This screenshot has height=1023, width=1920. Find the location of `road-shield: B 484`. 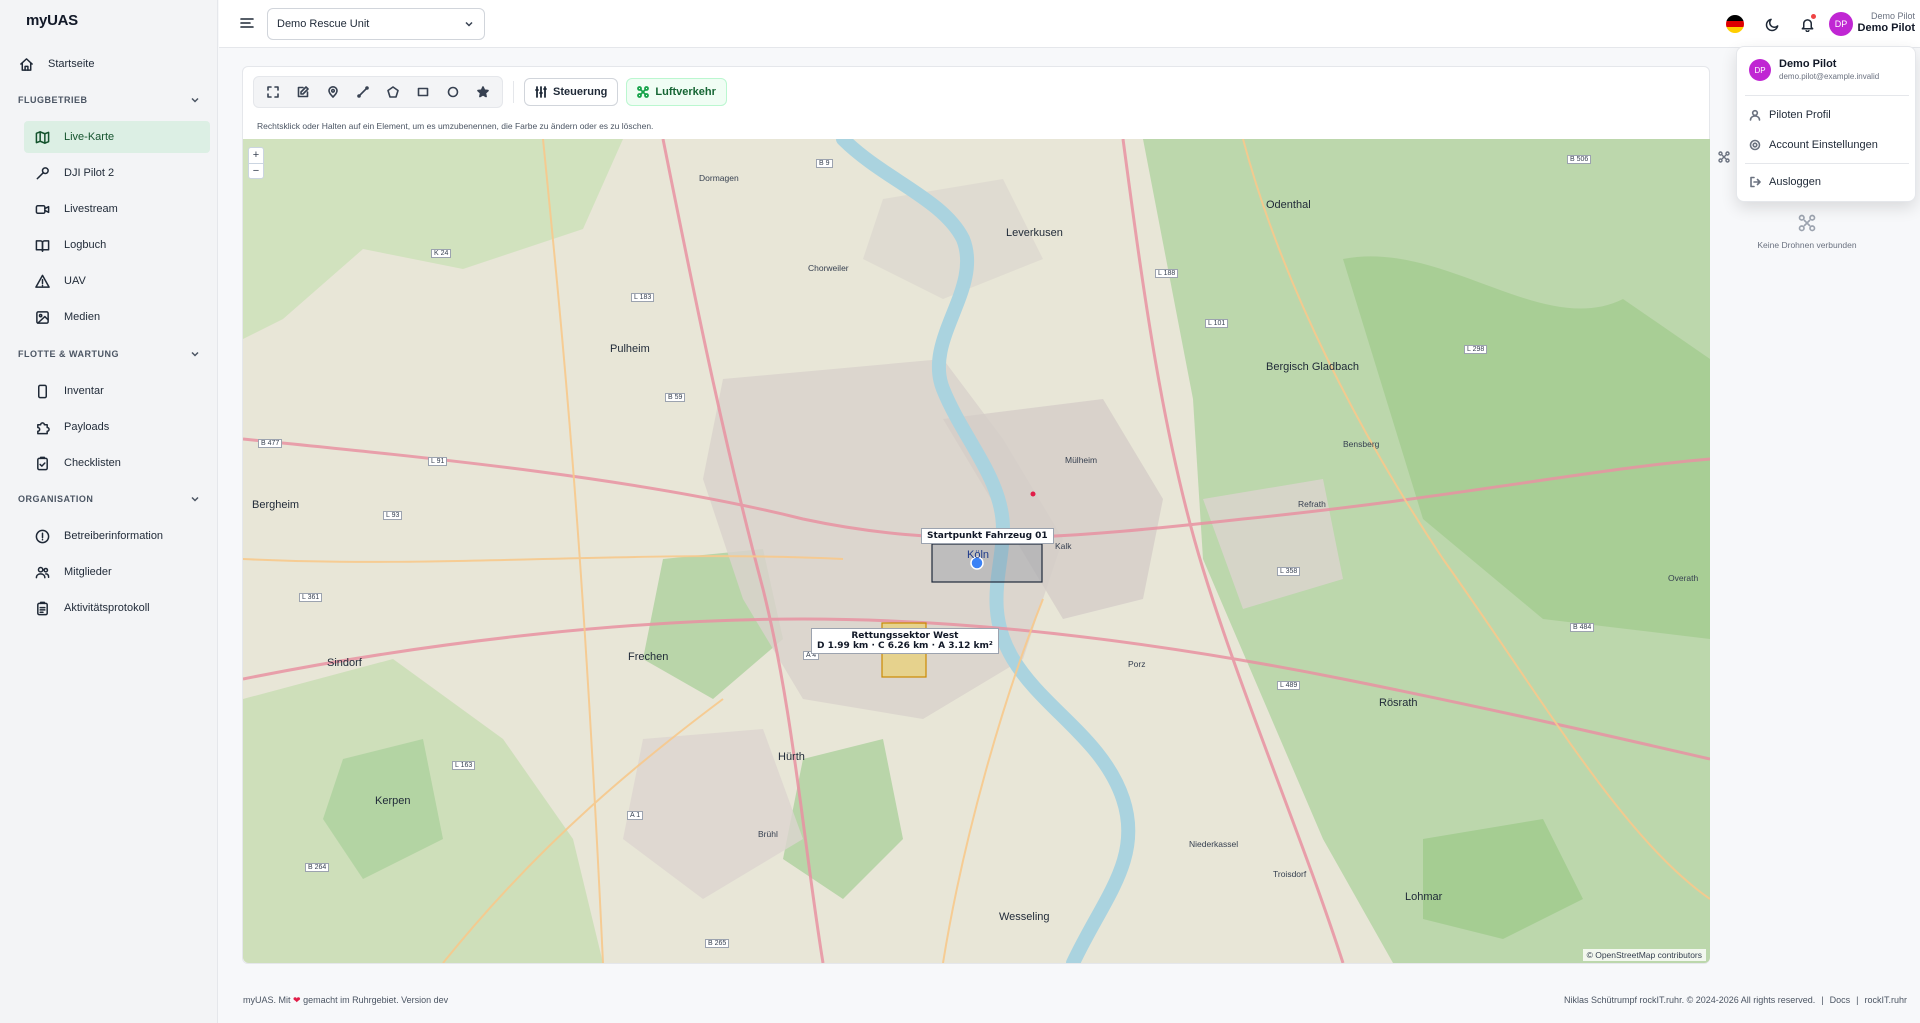

road-shield: B 484 is located at coordinates (1582, 627).